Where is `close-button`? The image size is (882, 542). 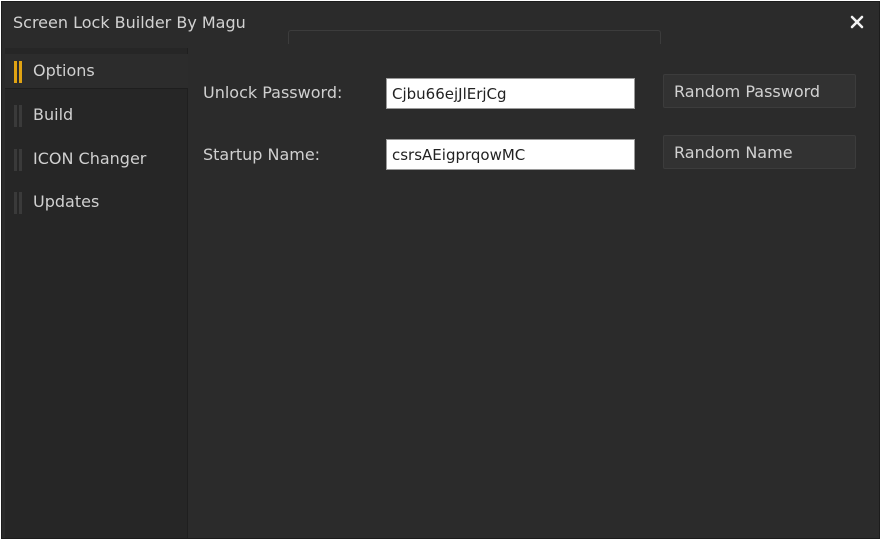 close-button is located at coordinates (857, 22).